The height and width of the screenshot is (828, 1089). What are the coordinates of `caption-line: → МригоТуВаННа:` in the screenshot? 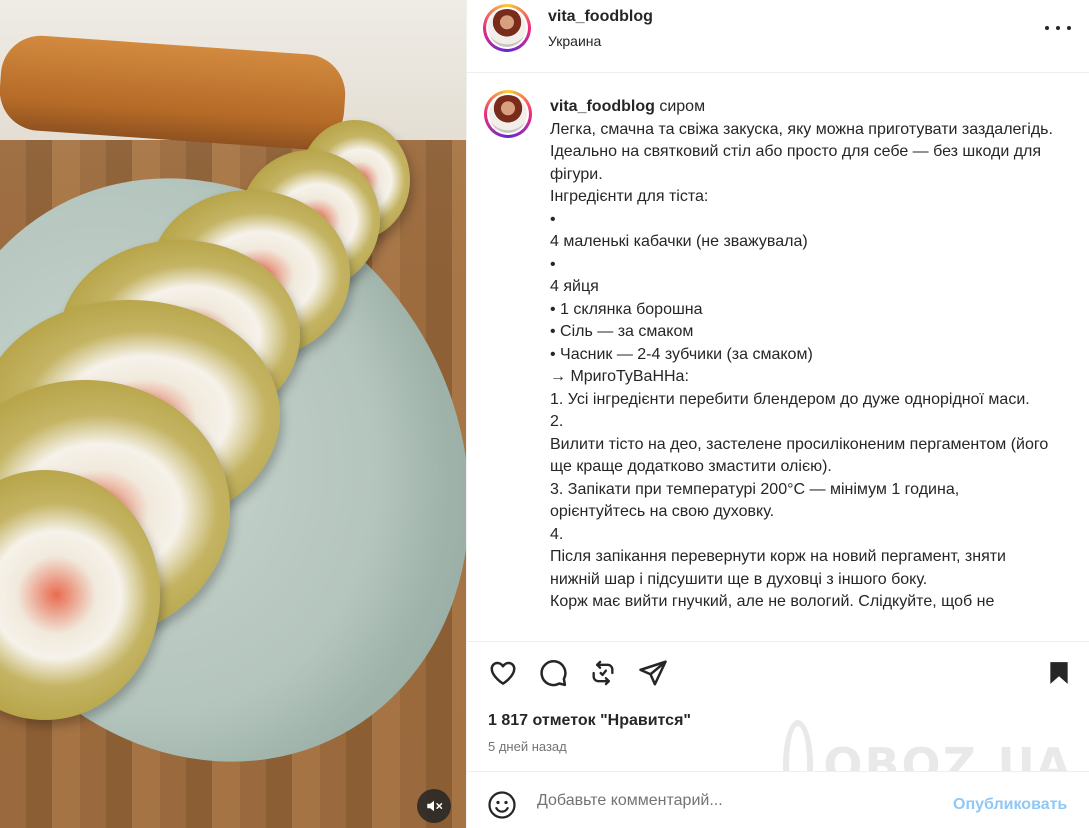 It's located at (619, 376).